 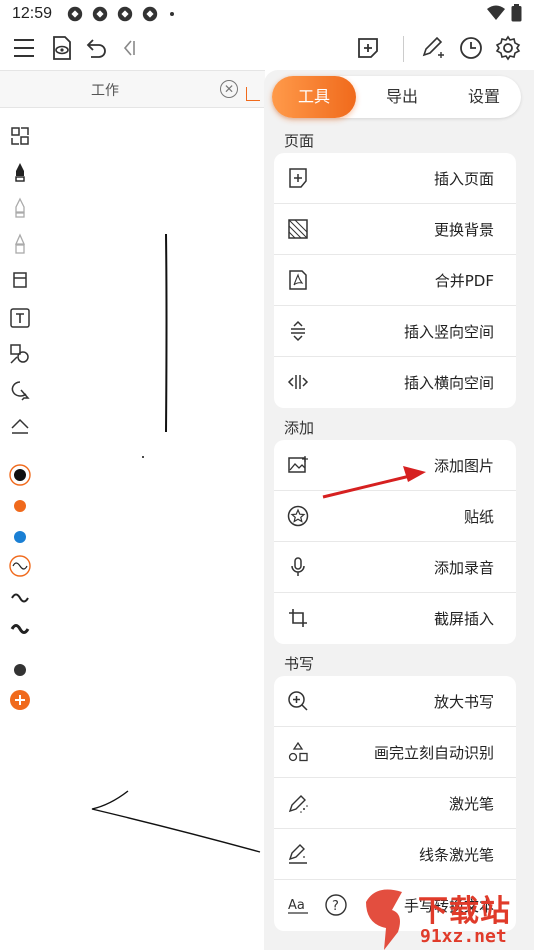 What do you see at coordinates (96, 48) in the screenshot?
I see `undo-icon` at bounding box center [96, 48].